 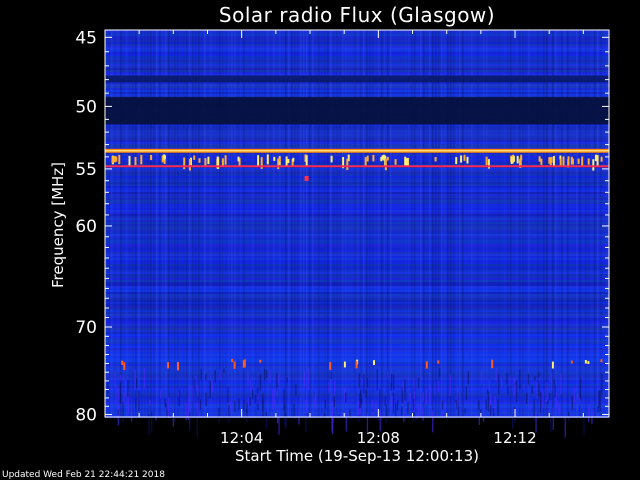 I want to click on x-tick-label: 12:04, so click(x=241, y=438).